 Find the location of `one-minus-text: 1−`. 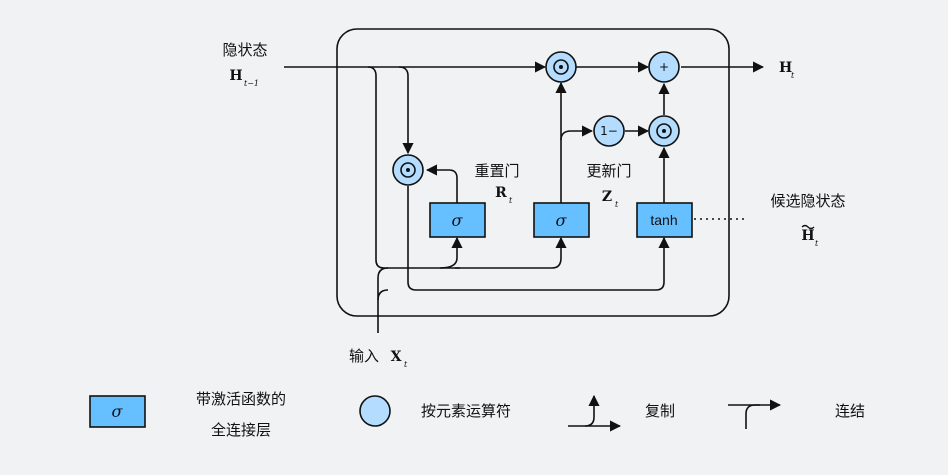

one-minus-text: 1− is located at coordinates (609, 131).